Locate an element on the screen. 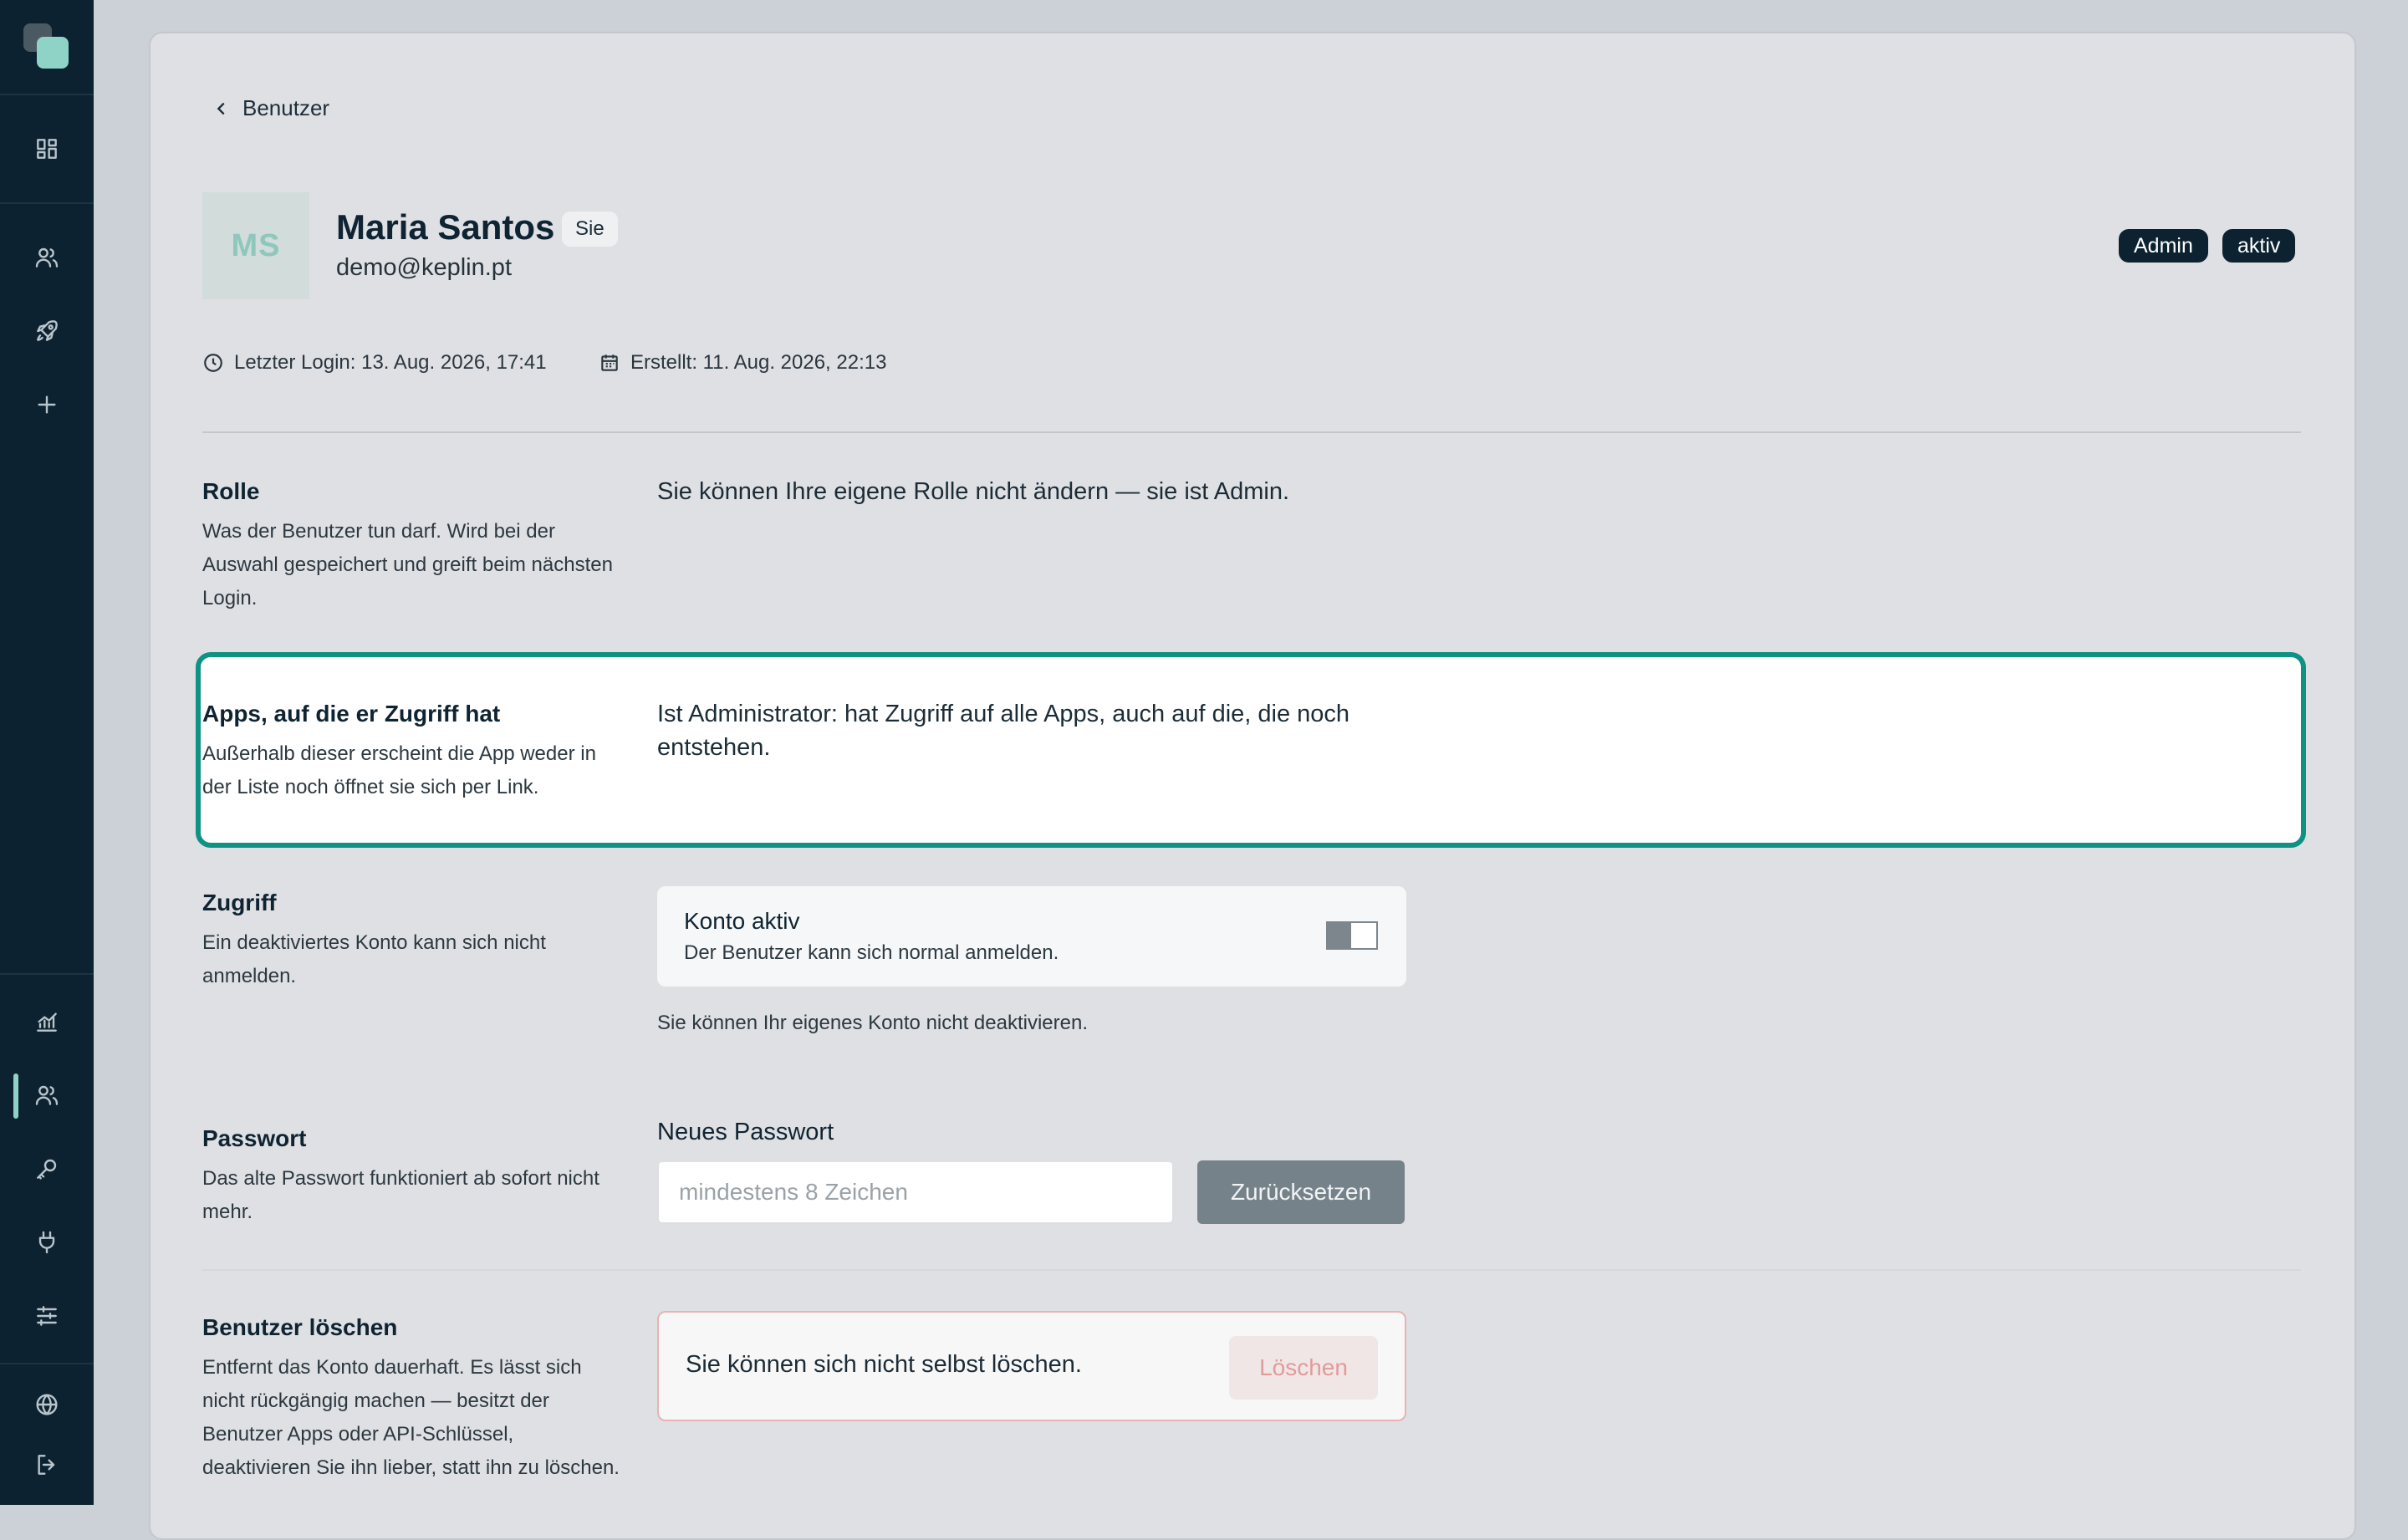 The width and height of the screenshot is (2408, 1540). rocket-icon is located at coordinates (47, 331).